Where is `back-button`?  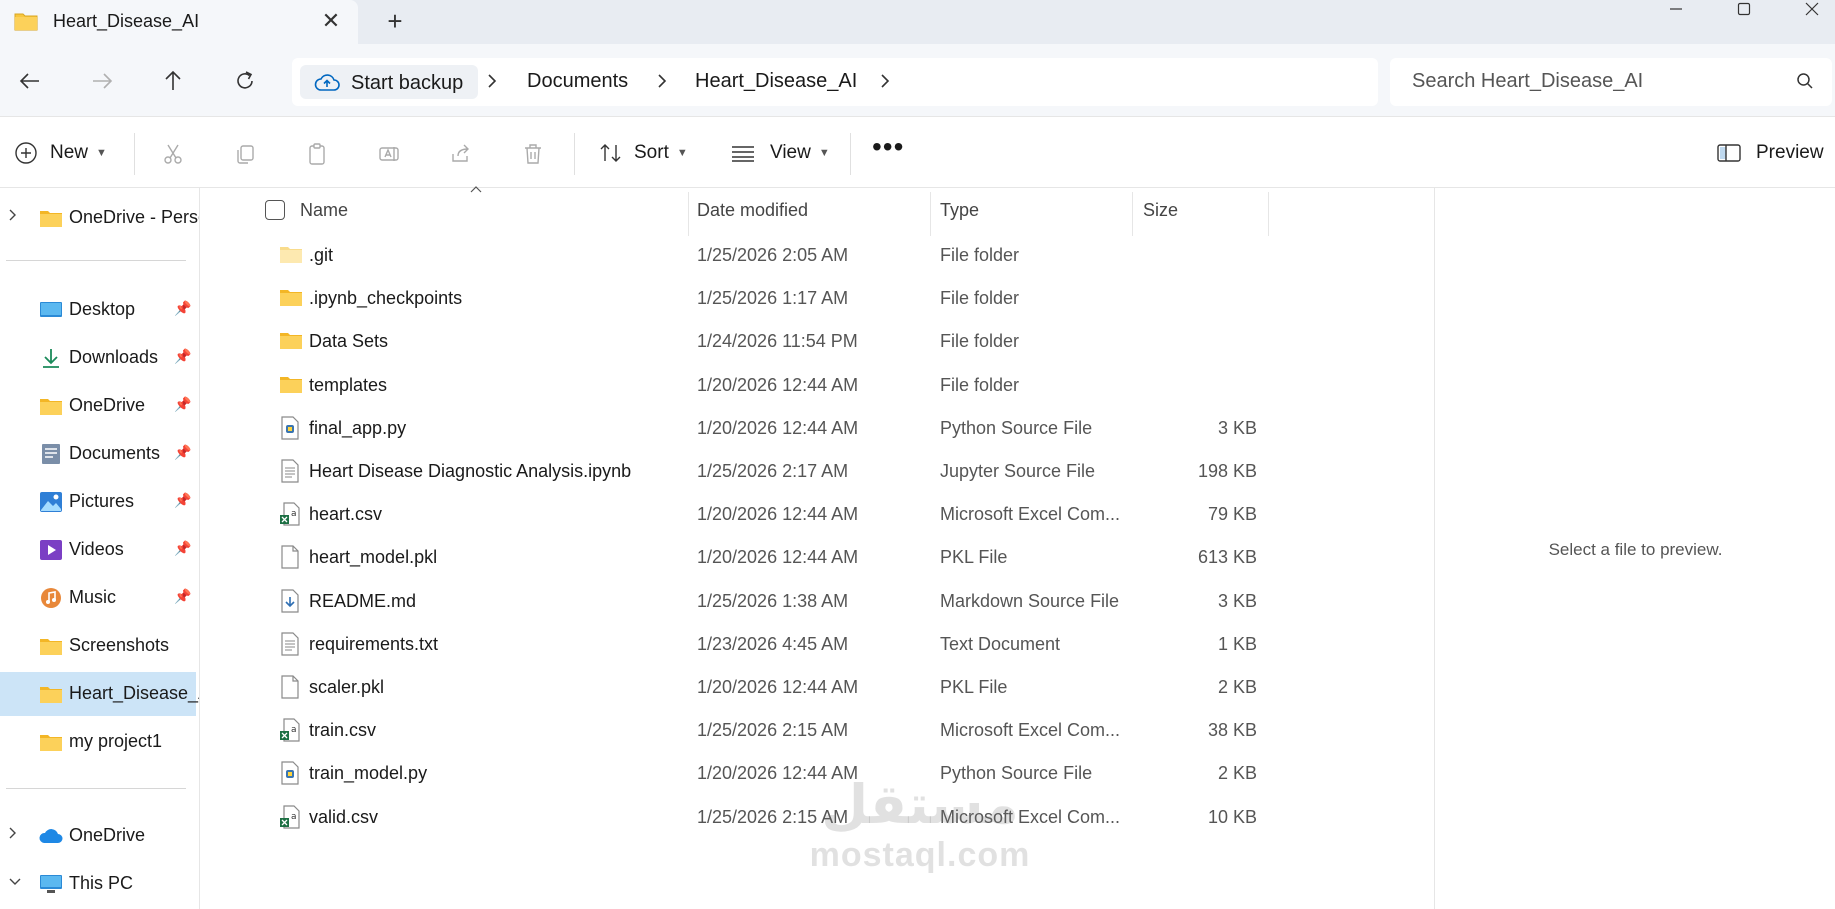
back-button is located at coordinates (30, 81).